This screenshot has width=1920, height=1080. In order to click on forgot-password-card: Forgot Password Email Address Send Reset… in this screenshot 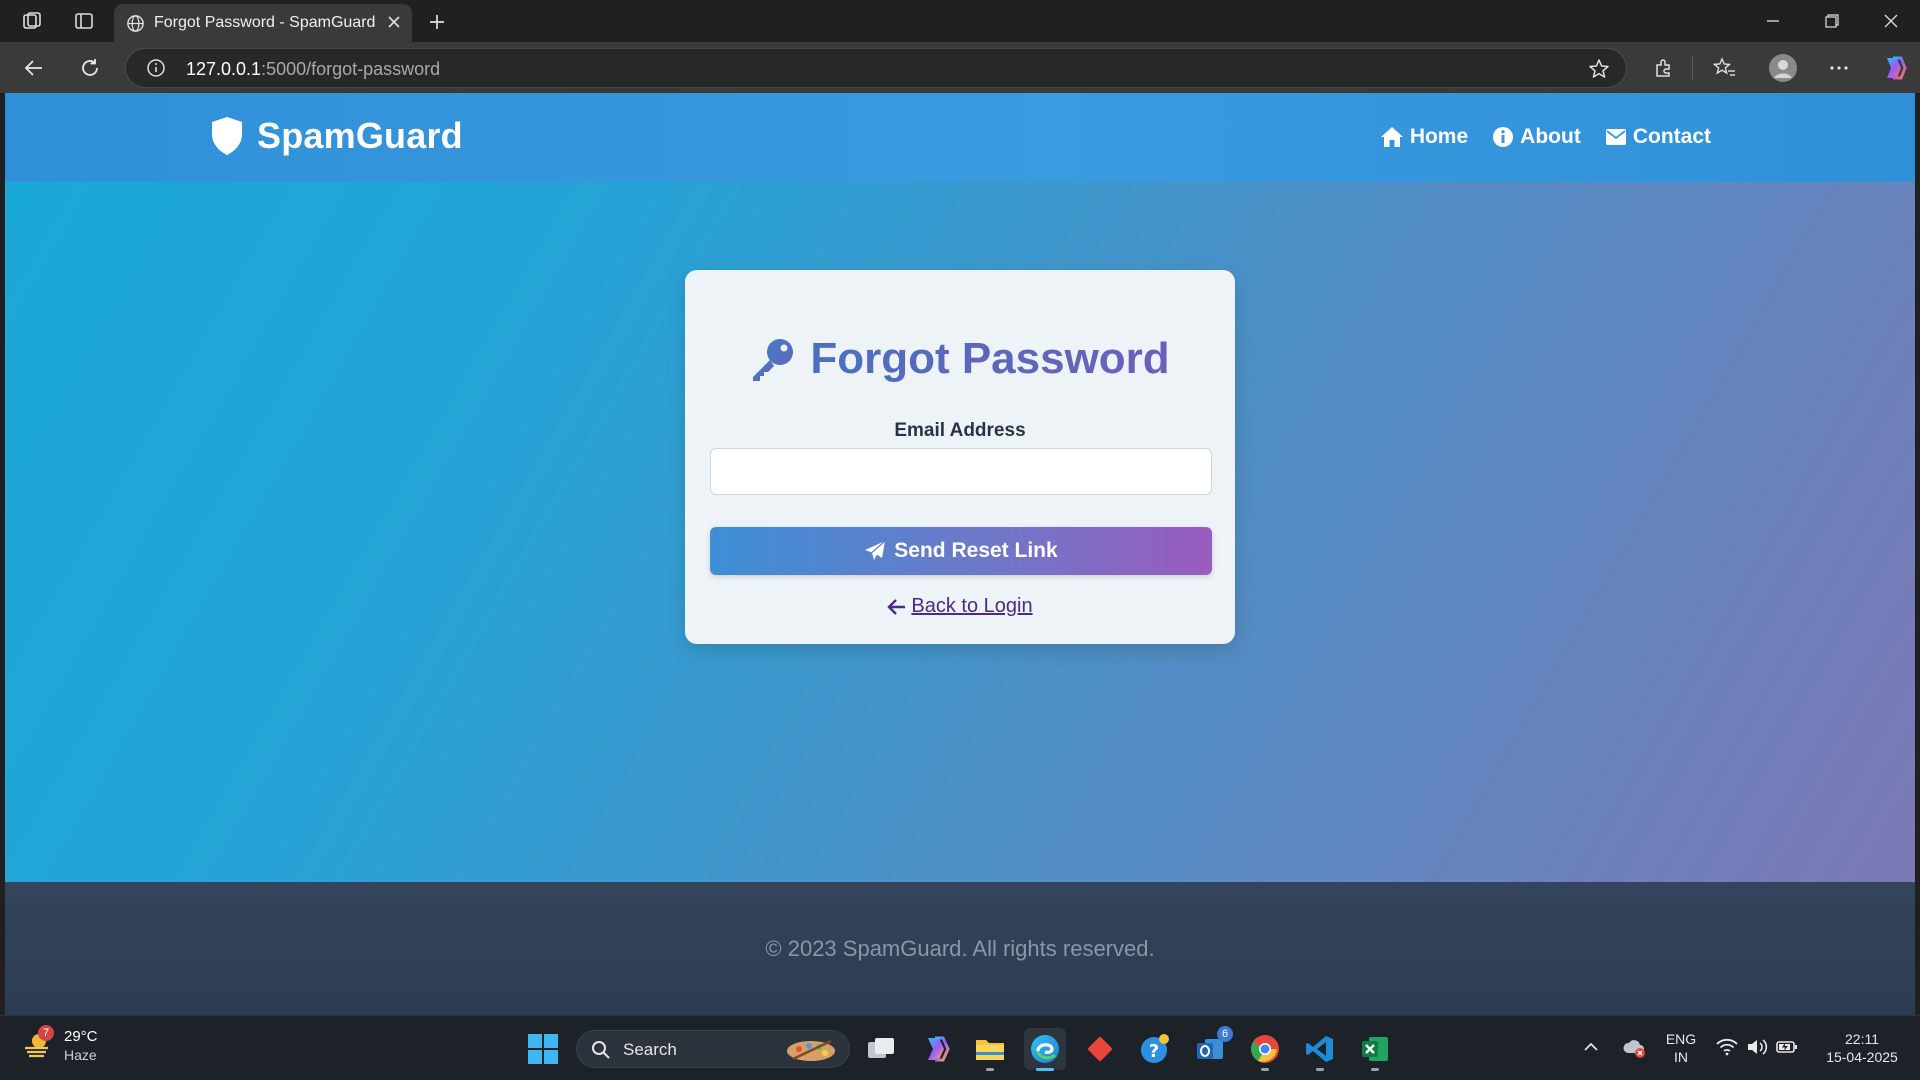, I will do `click(960, 457)`.